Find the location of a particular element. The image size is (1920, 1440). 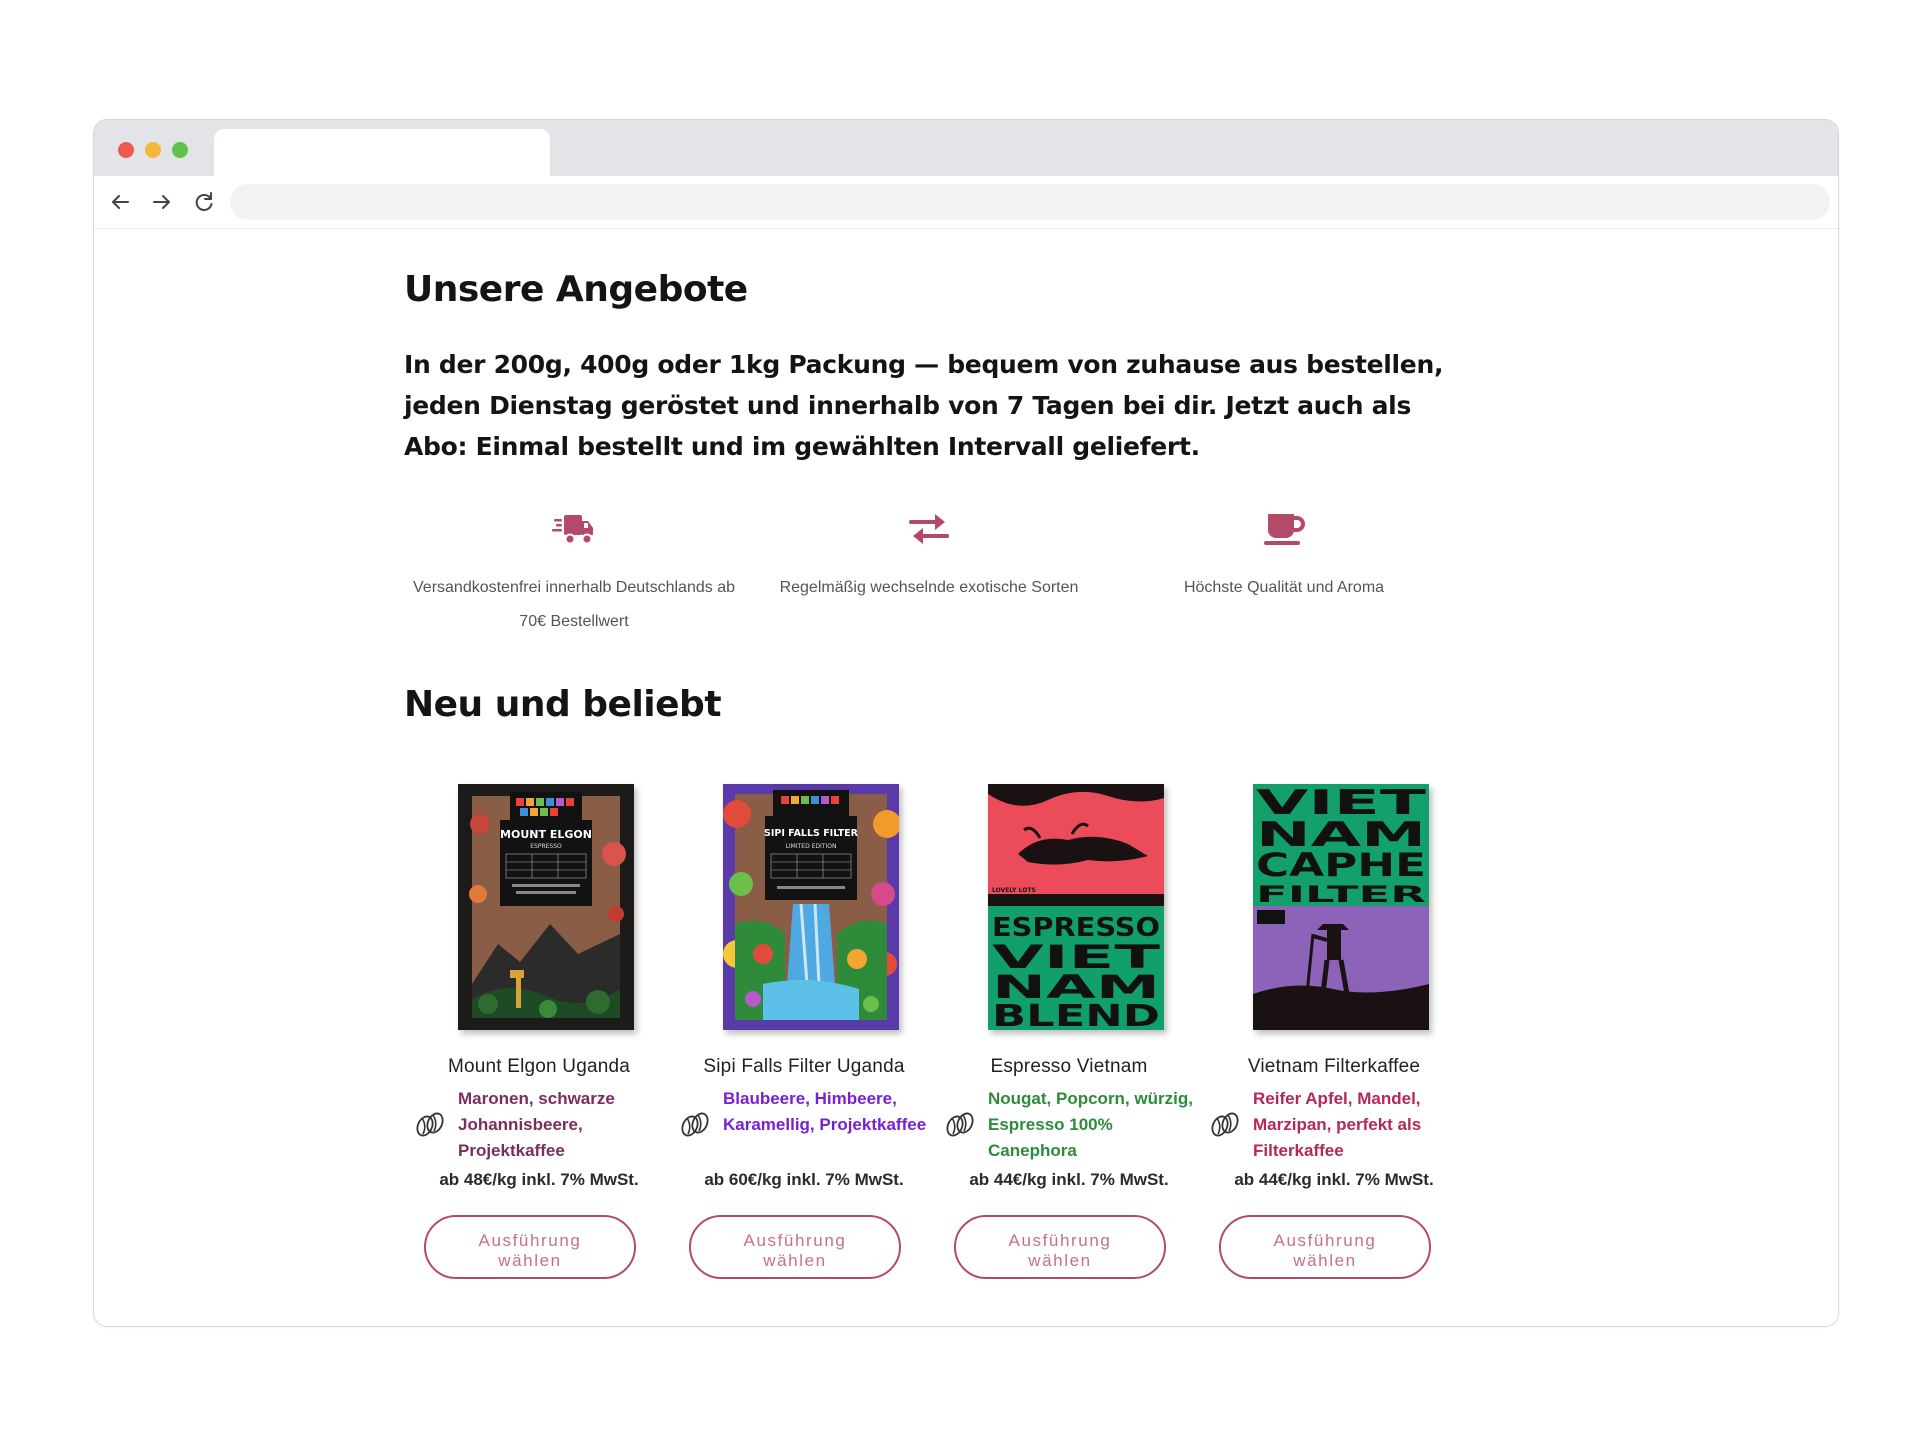

product-price: ab 60€/kg inkl. 7% MwSt. is located at coordinates (804, 1179).